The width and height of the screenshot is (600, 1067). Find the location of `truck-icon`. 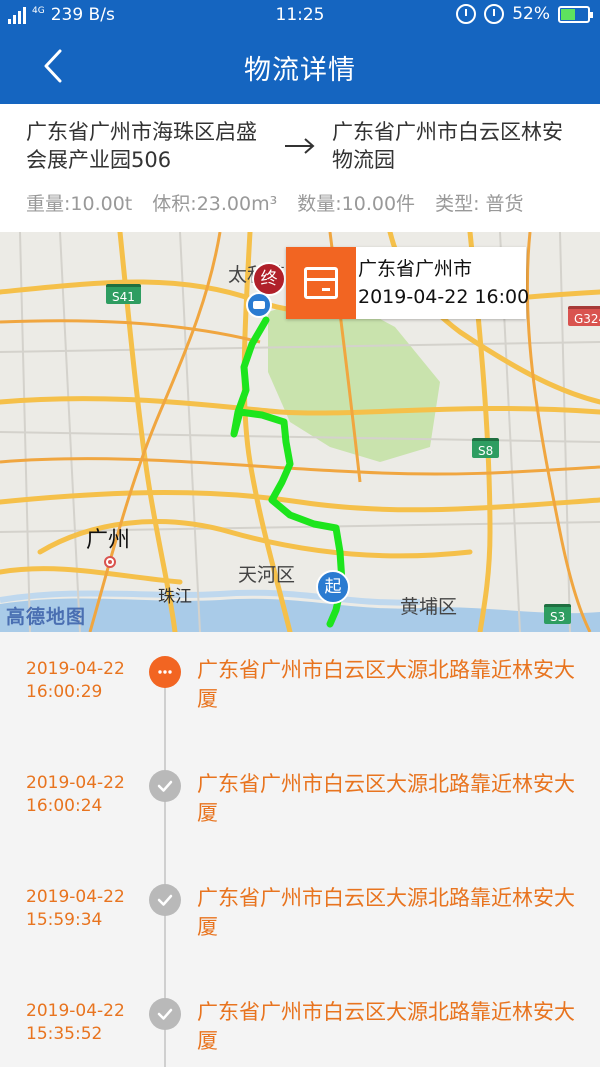

truck-icon is located at coordinates (259, 305).